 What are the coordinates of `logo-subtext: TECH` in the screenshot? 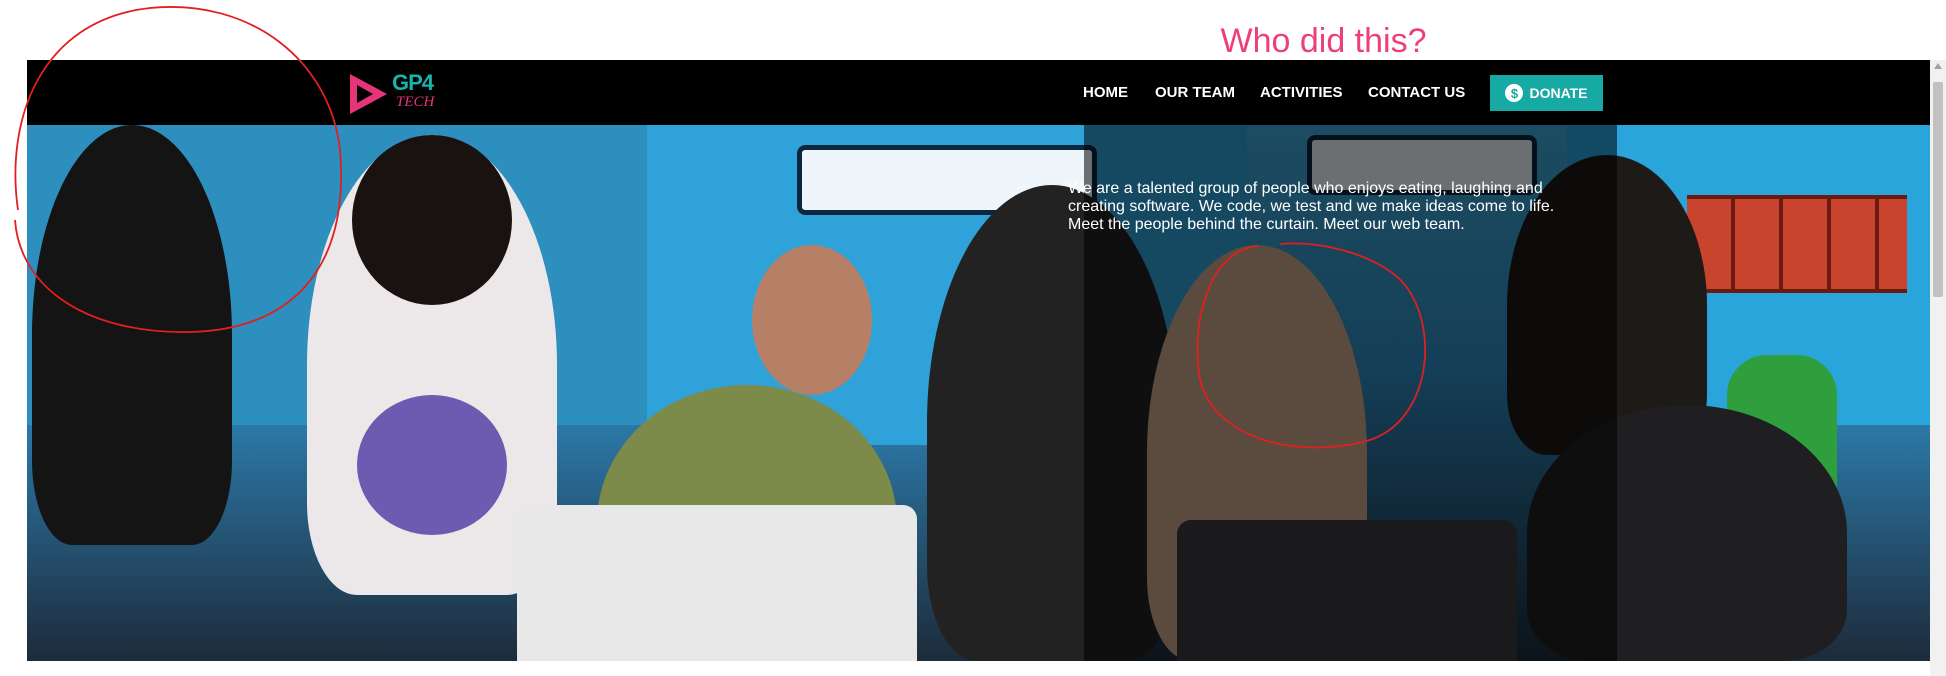 It's located at (415, 102).